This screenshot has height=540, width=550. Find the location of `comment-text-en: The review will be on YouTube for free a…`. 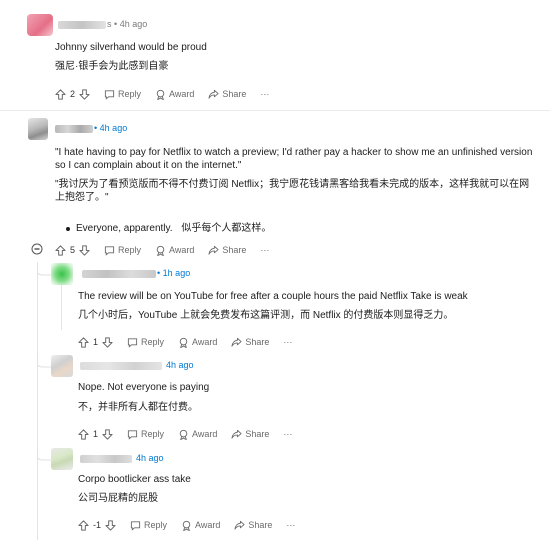

comment-text-en: The review will be on YouTube for free a… is located at coordinates (273, 296).